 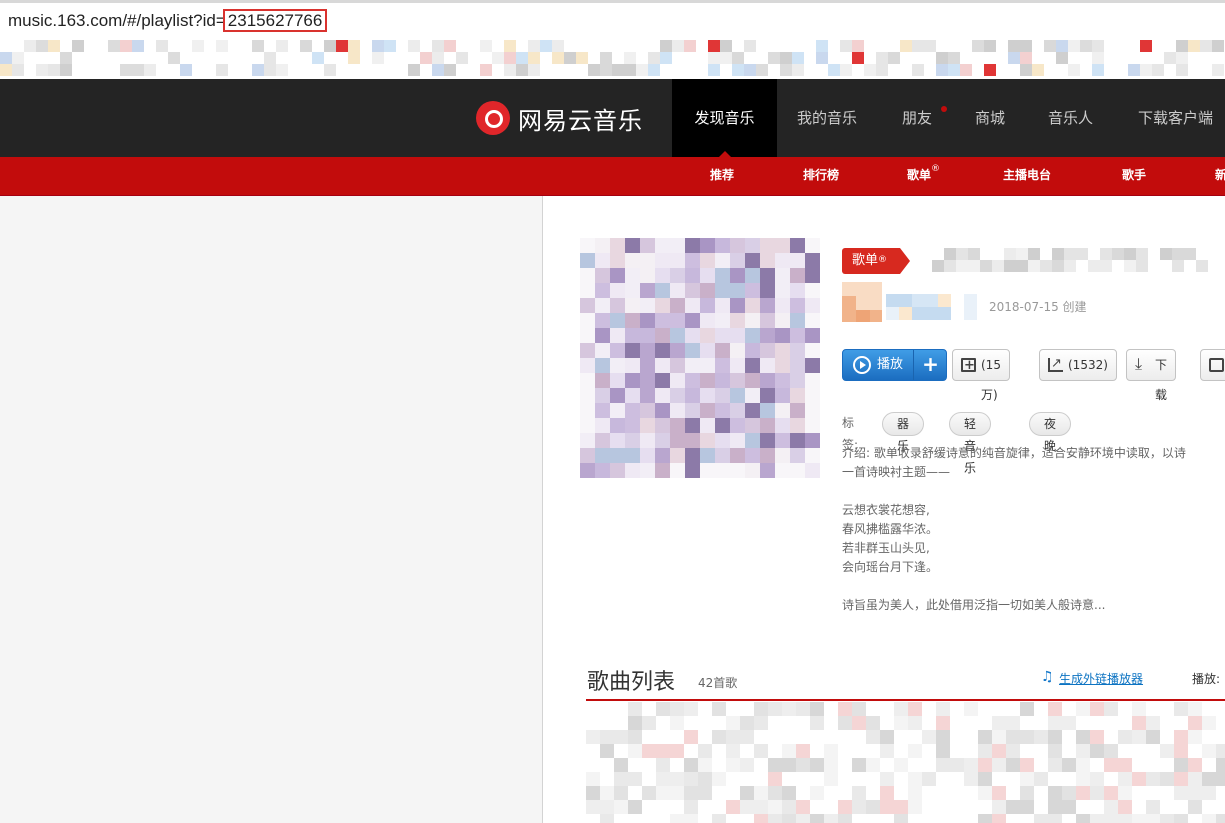 I want to click on tag-night: 夜晚, so click(x=1050, y=432).